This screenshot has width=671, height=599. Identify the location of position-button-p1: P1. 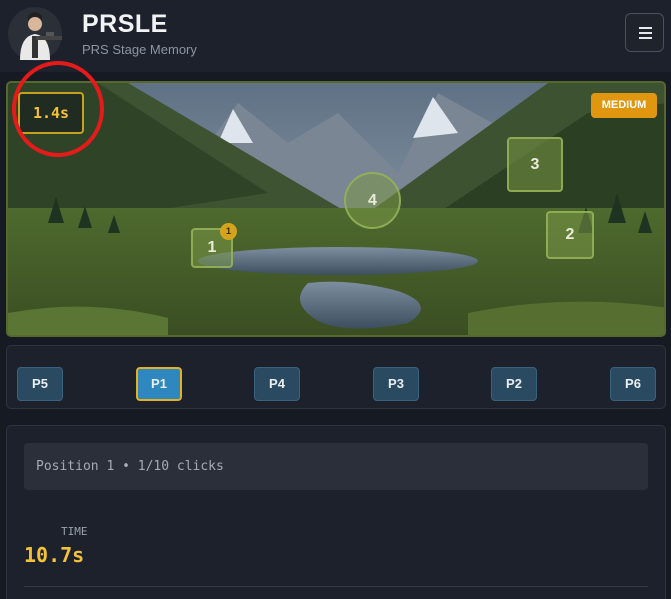
(159, 384).